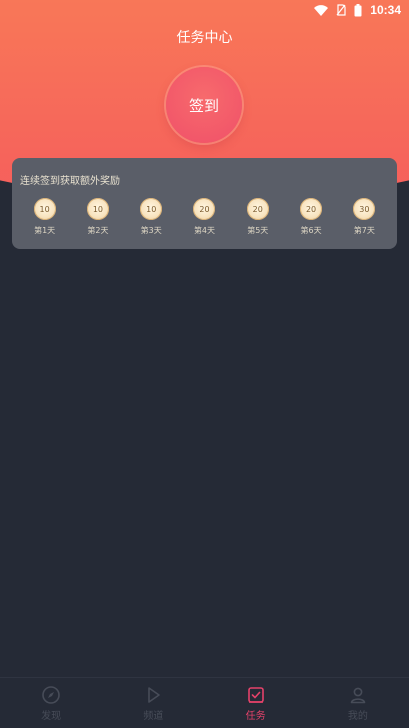 The height and width of the screenshot is (728, 409). Describe the element at coordinates (358, 9) in the screenshot. I see `battery-icon` at that location.